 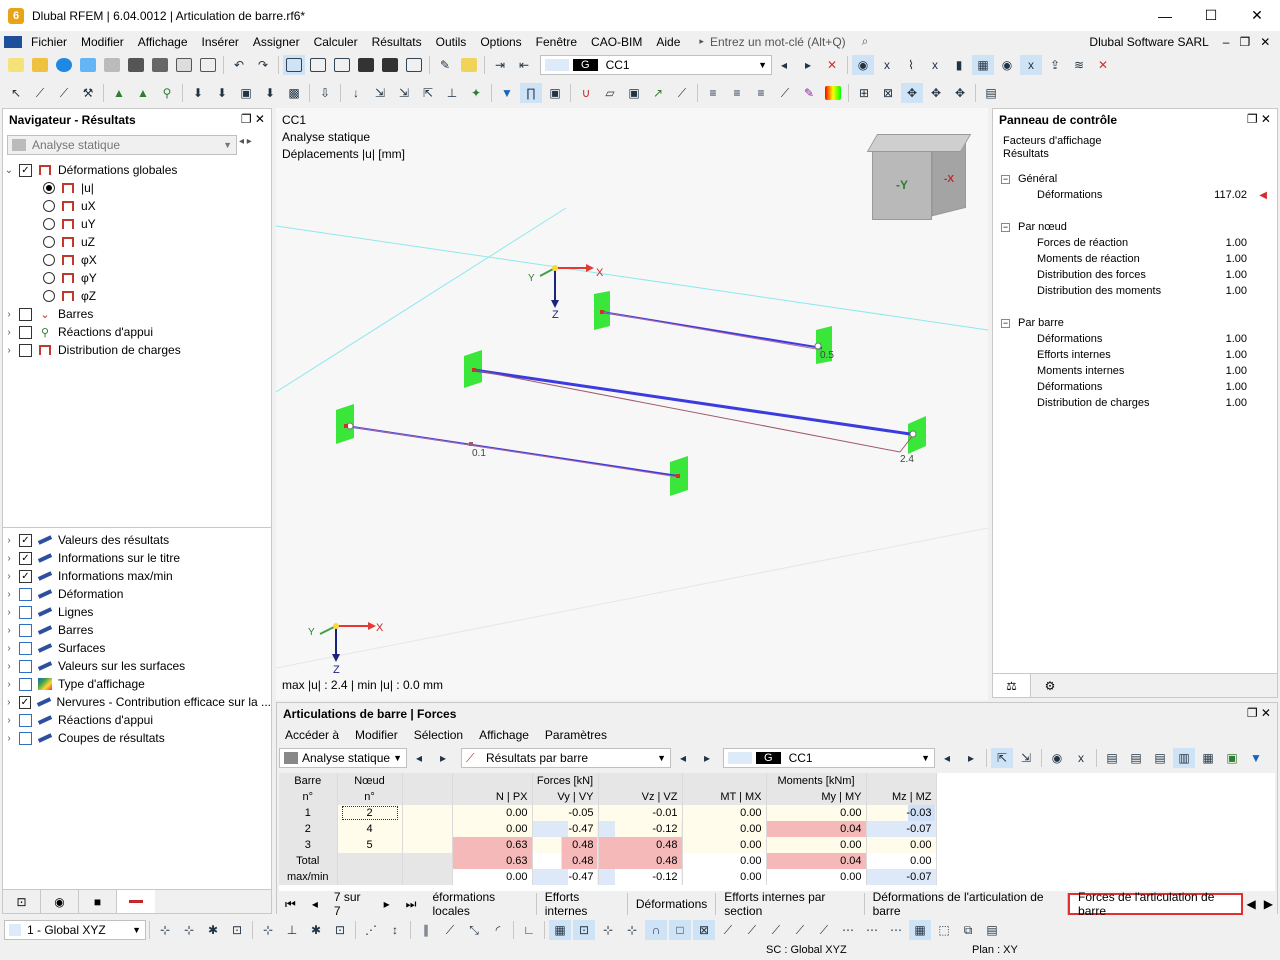 I want to click on pointer-icon: ↓, so click(x=356, y=93).